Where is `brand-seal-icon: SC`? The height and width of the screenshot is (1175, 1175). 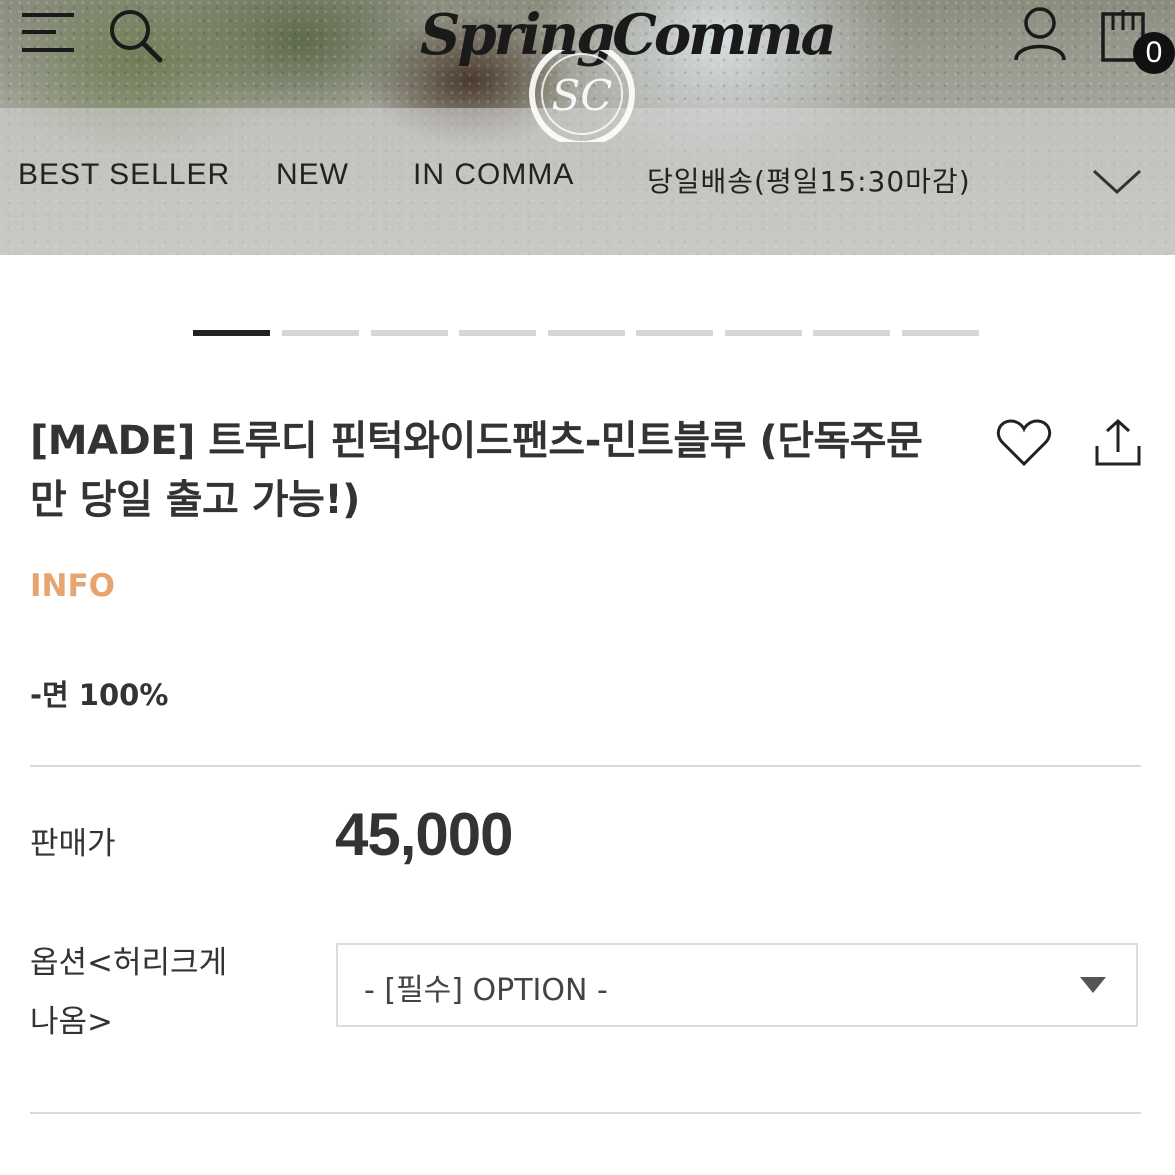
brand-seal-icon: SC is located at coordinates (582, 96).